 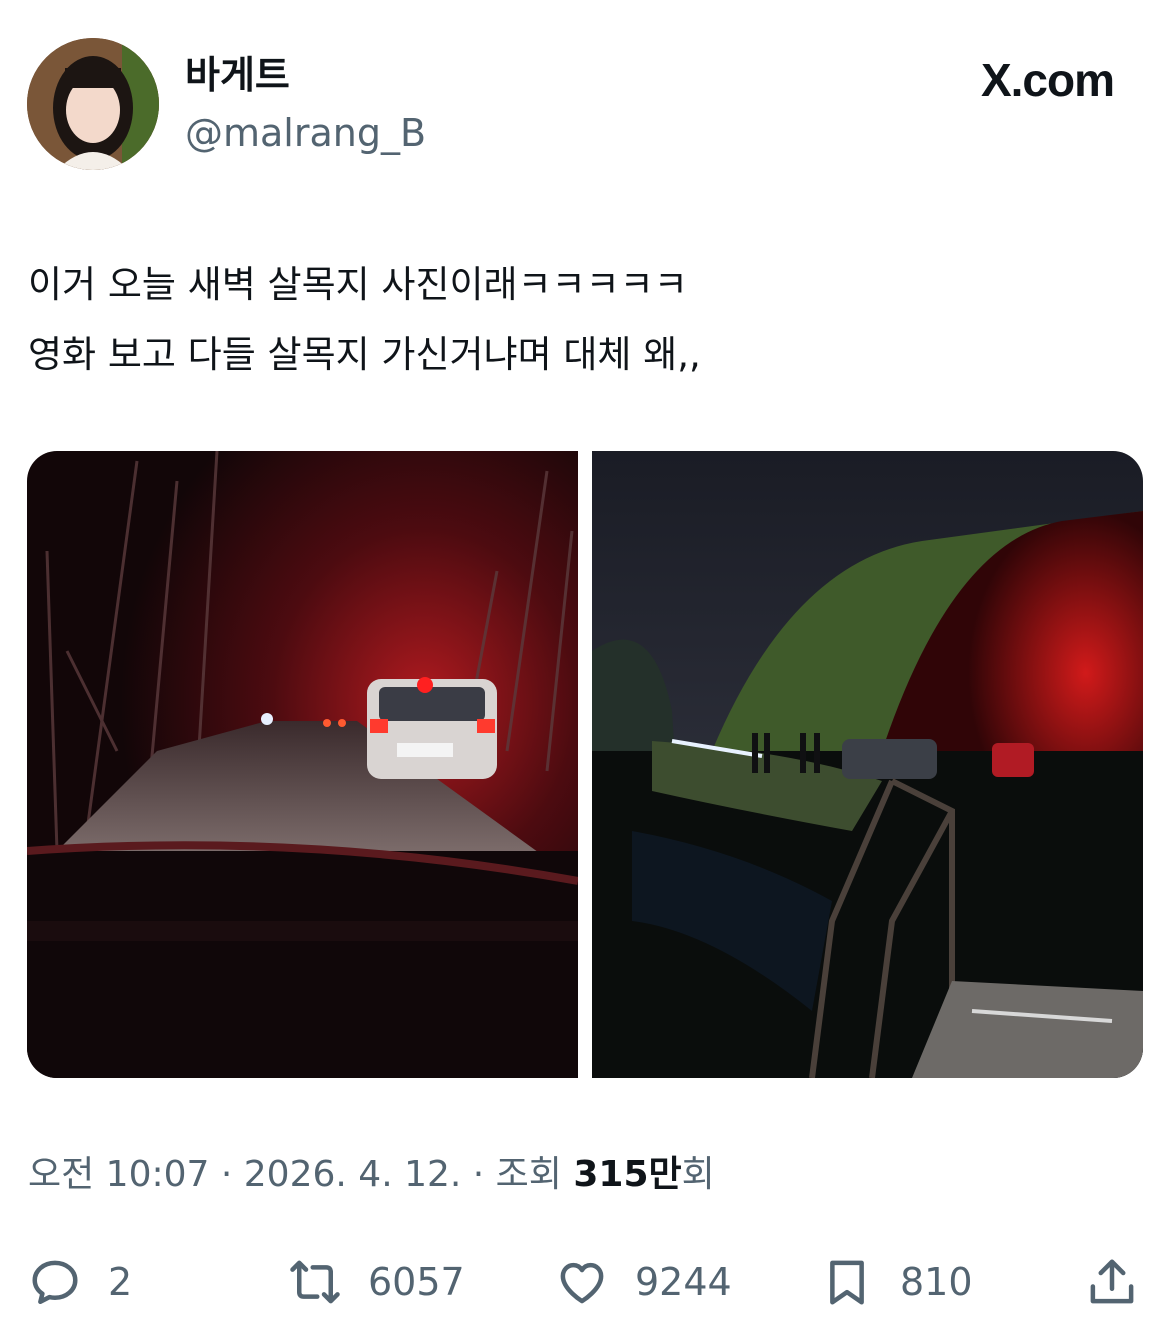 What do you see at coordinates (353, 1174) in the screenshot?
I see `tweet-date: 2026. 4. 12.` at bounding box center [353, 1174].